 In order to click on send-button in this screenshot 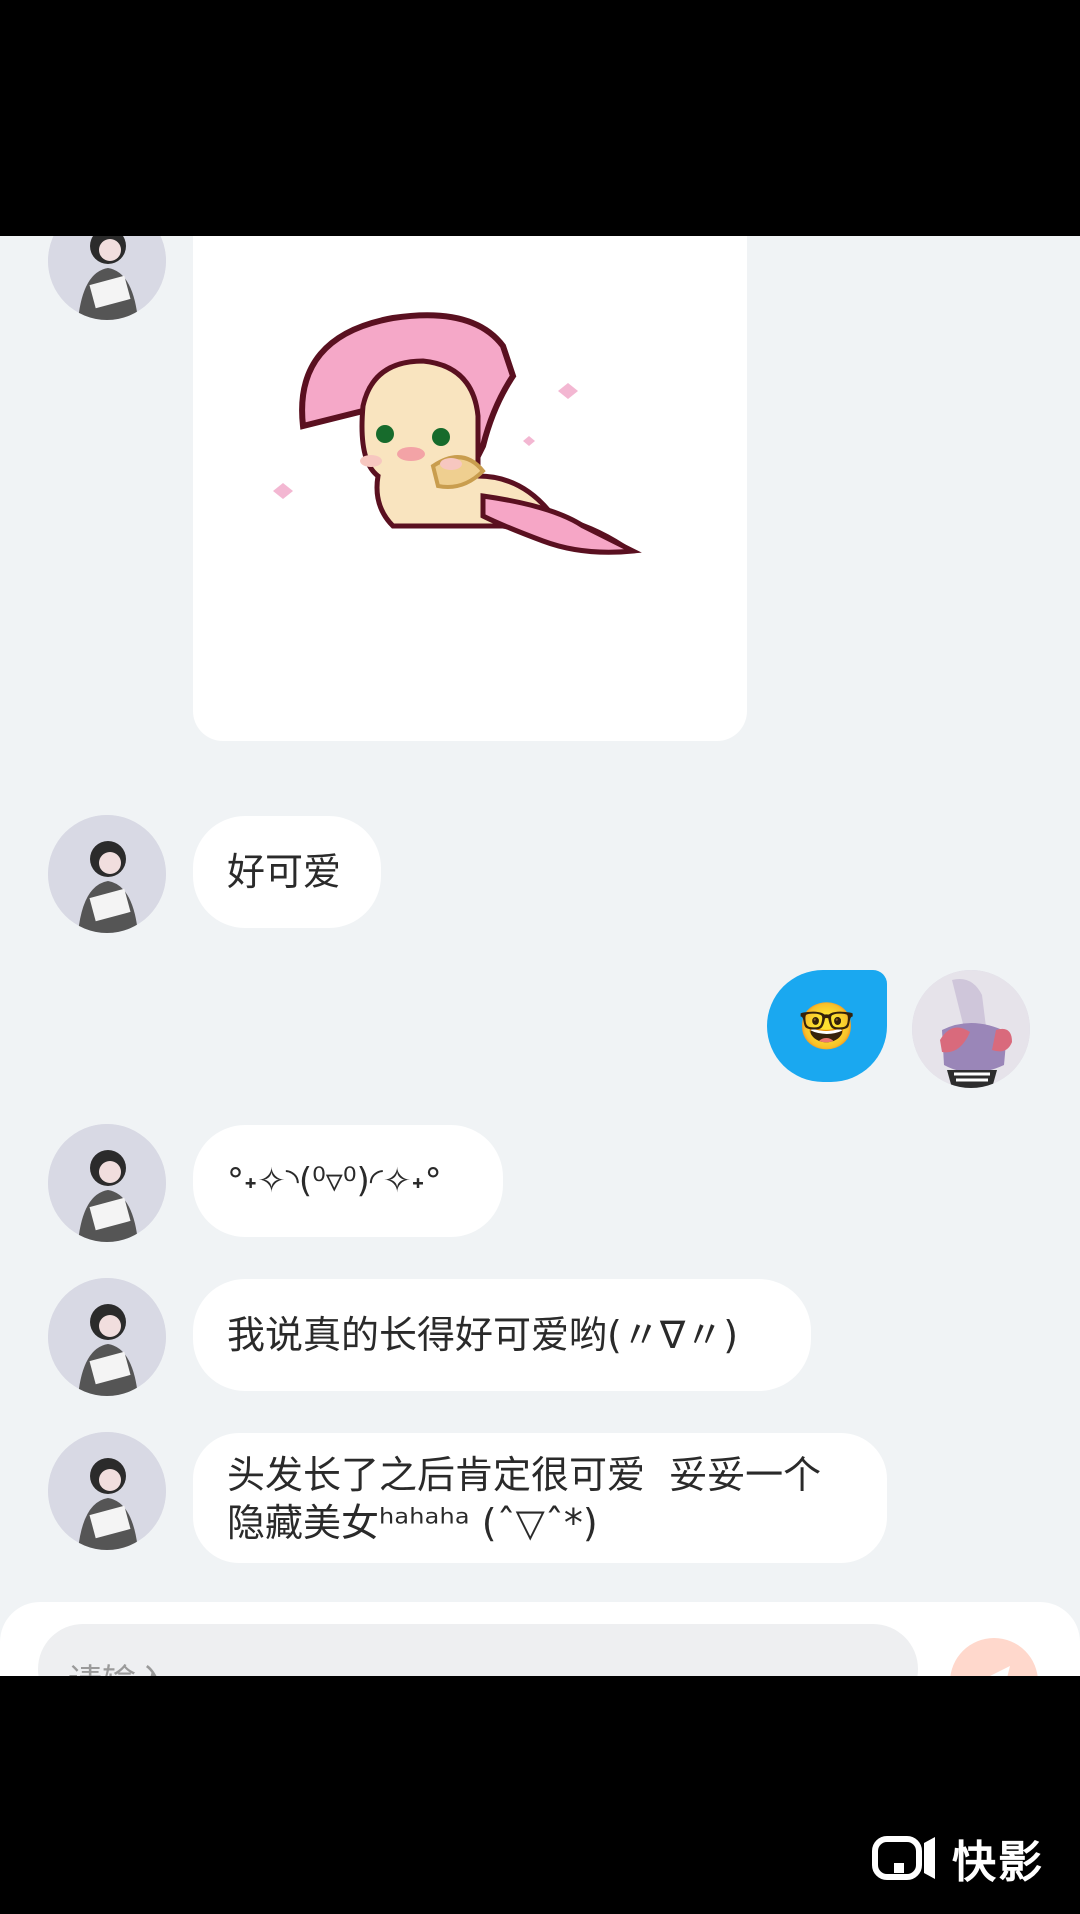, I will do `click(994, 1657)`.